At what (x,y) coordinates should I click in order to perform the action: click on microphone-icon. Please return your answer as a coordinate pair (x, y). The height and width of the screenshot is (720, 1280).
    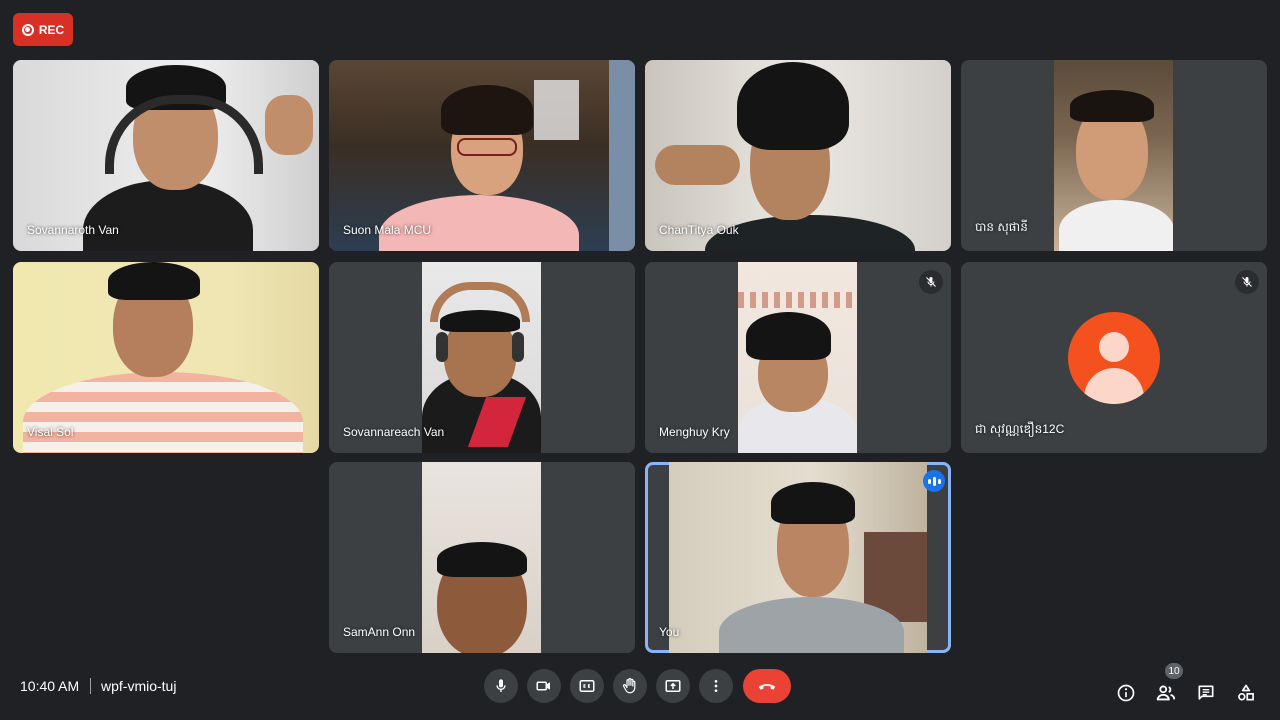
    Looking at the image, I should click on (501, 685).